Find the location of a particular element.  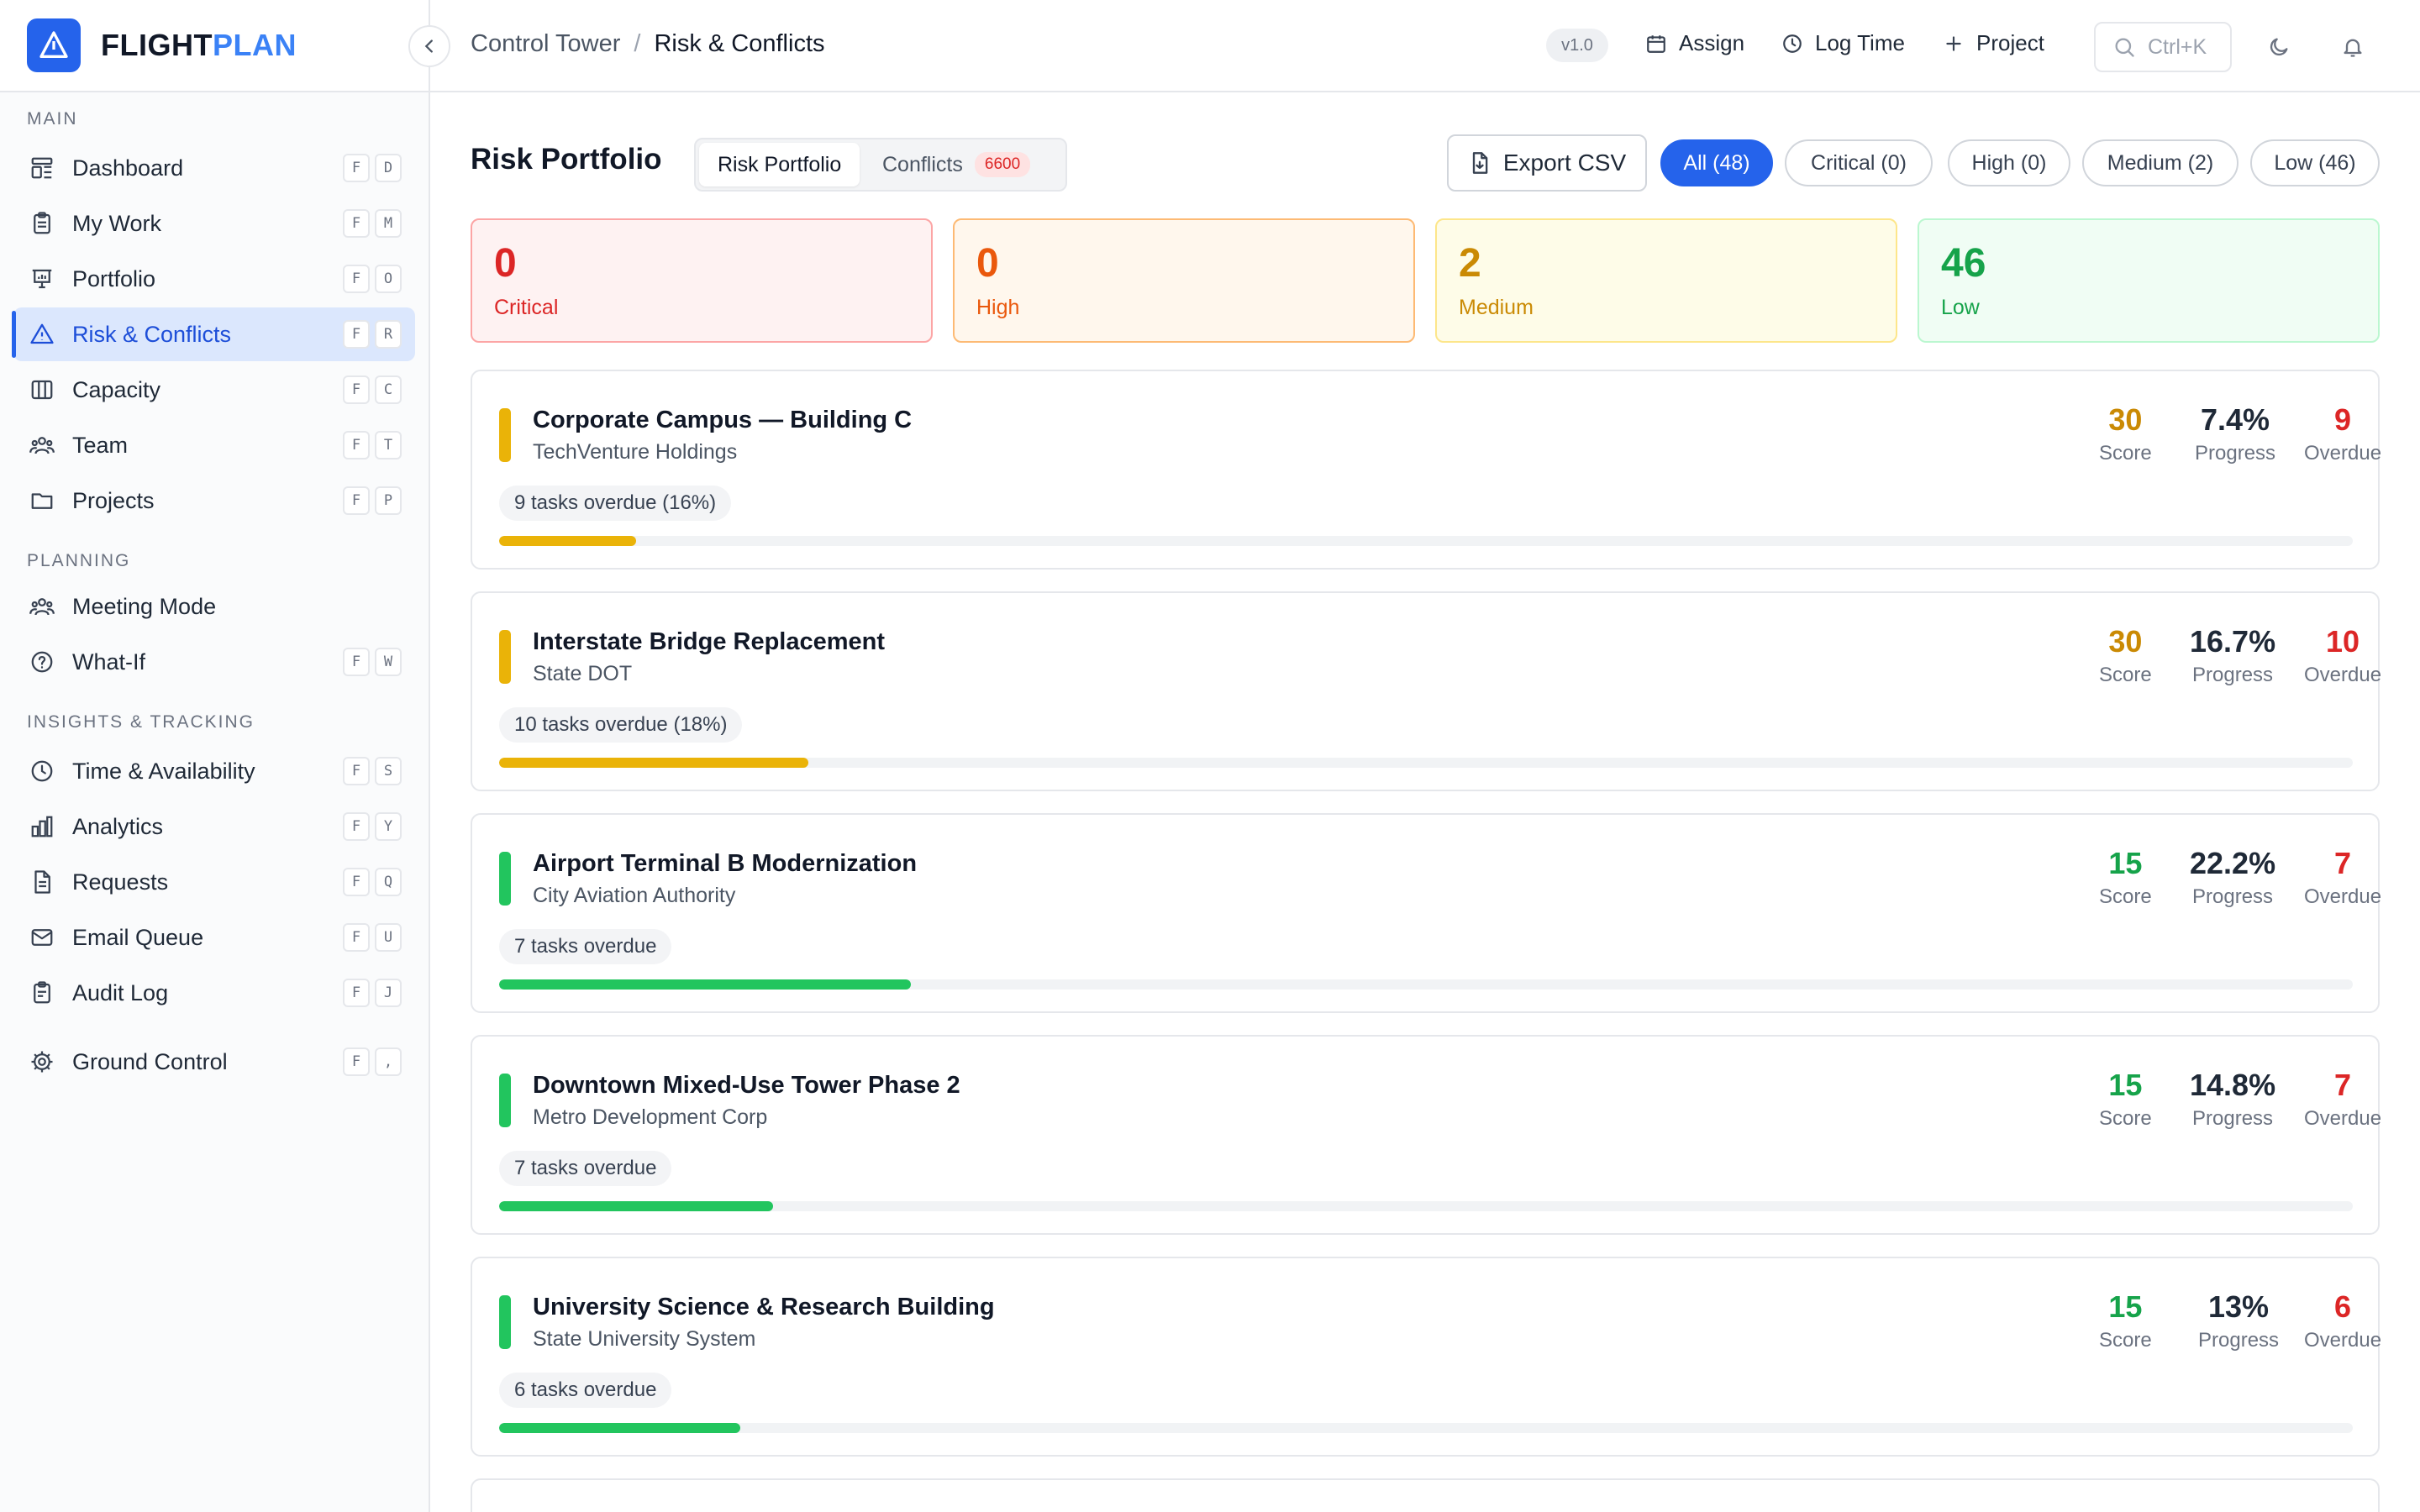

sidebar-item-ground-control: Ground Control F, is located at coordinates (214, 1062).